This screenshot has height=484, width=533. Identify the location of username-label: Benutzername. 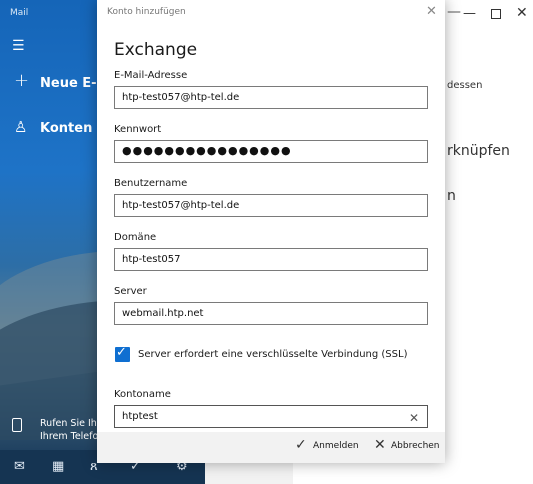
(151, 183).